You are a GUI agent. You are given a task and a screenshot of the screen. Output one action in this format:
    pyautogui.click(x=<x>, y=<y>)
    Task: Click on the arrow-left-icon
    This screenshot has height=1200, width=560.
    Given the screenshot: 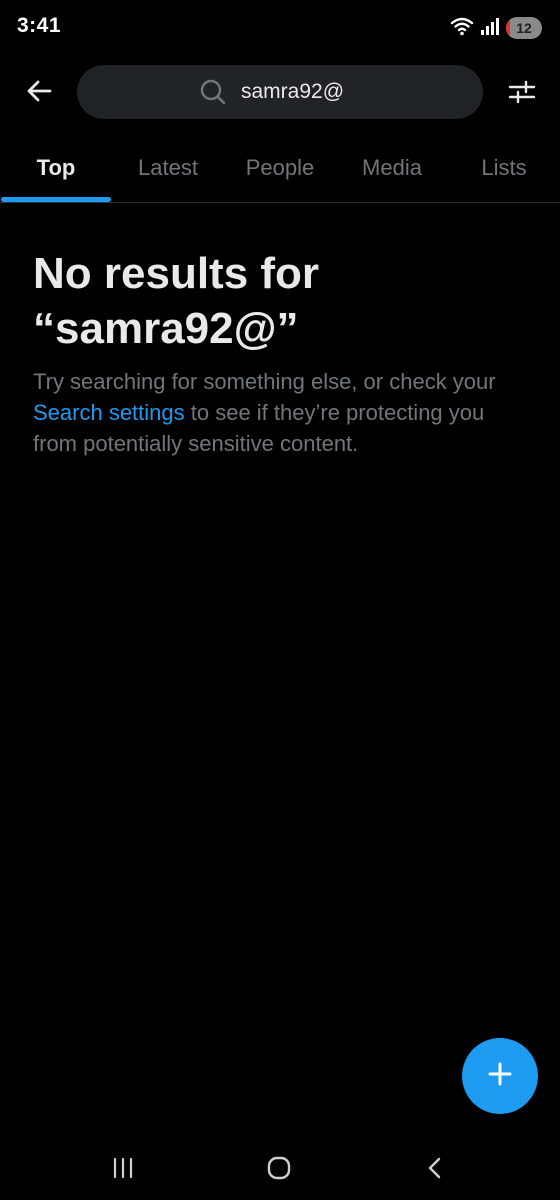 What is the action you would take?
    pyautogui.click(x=39, y=93)
    